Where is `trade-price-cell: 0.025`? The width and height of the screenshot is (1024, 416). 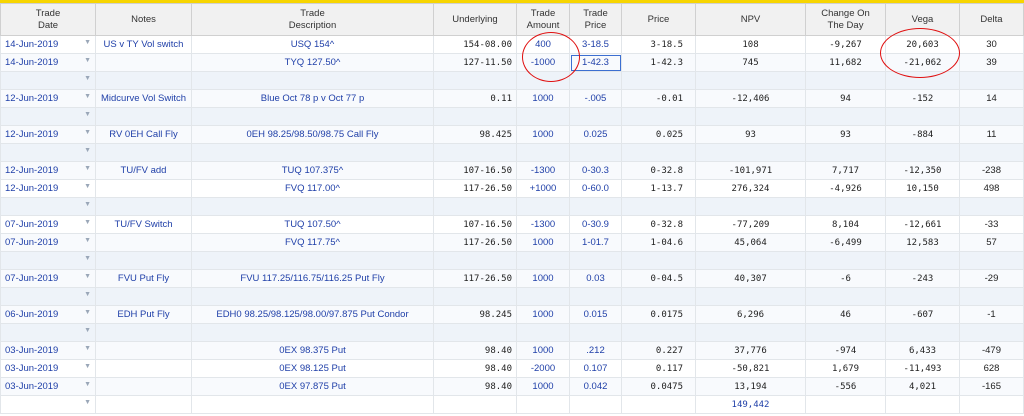 trade-price-cell: 0.025 is located at coordinates (595, 134).